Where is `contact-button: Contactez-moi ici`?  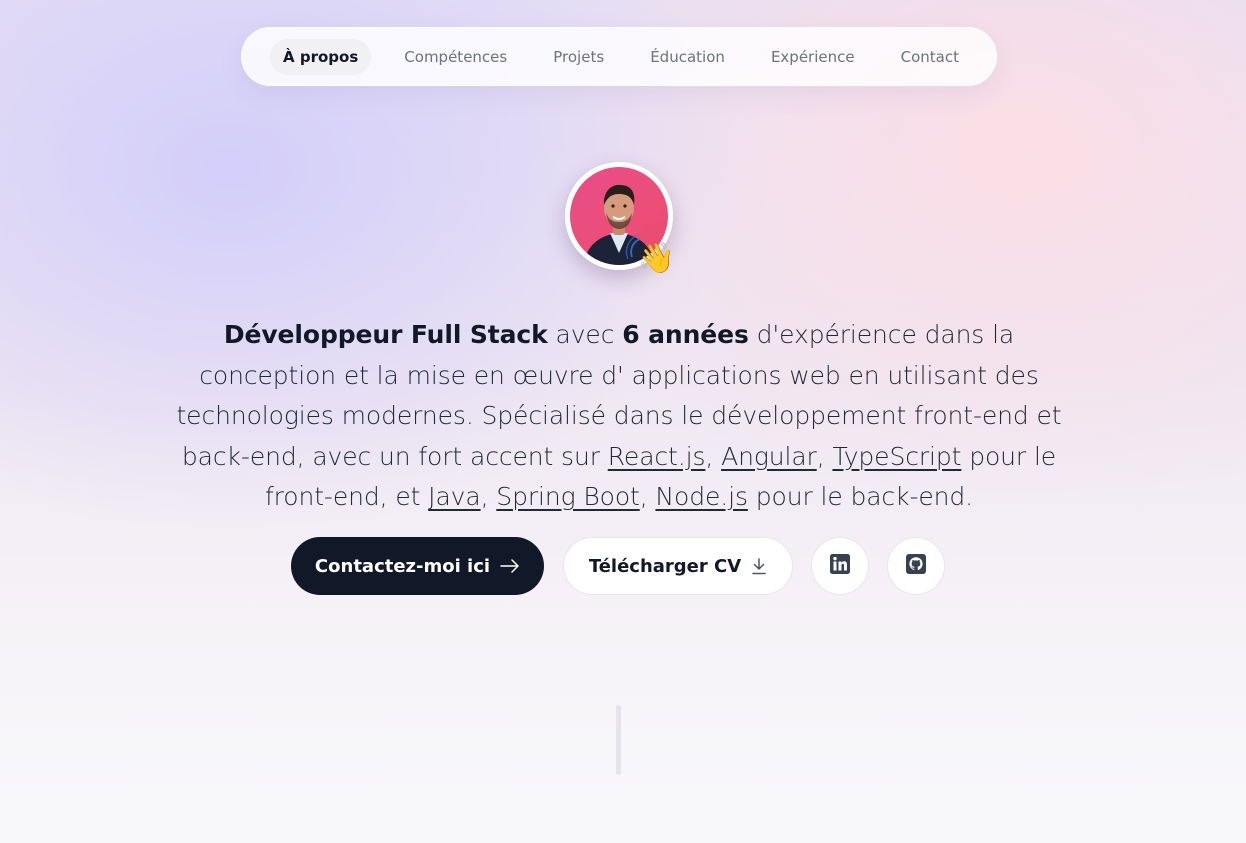 contact-button: Contactez-moi ici is located at coordinates (417, 566).